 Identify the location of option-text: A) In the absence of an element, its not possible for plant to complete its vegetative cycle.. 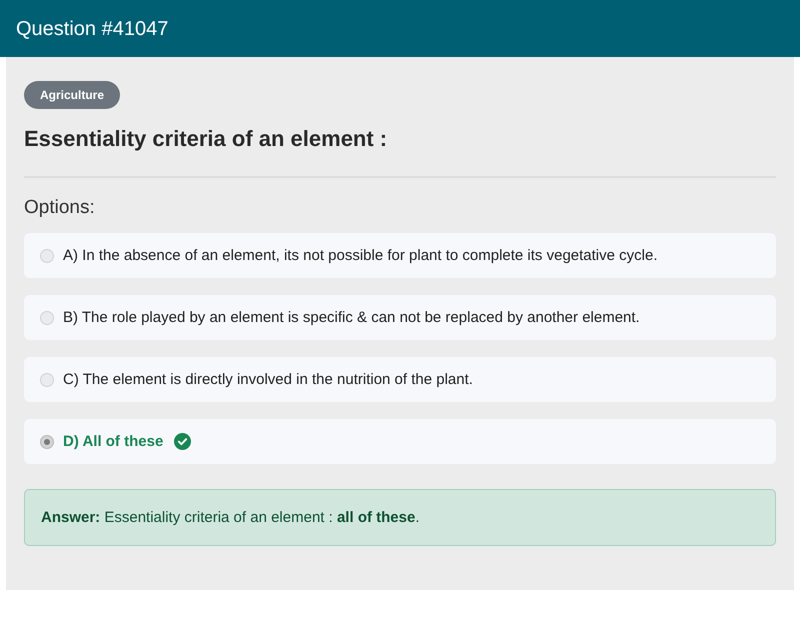
(360, 255).